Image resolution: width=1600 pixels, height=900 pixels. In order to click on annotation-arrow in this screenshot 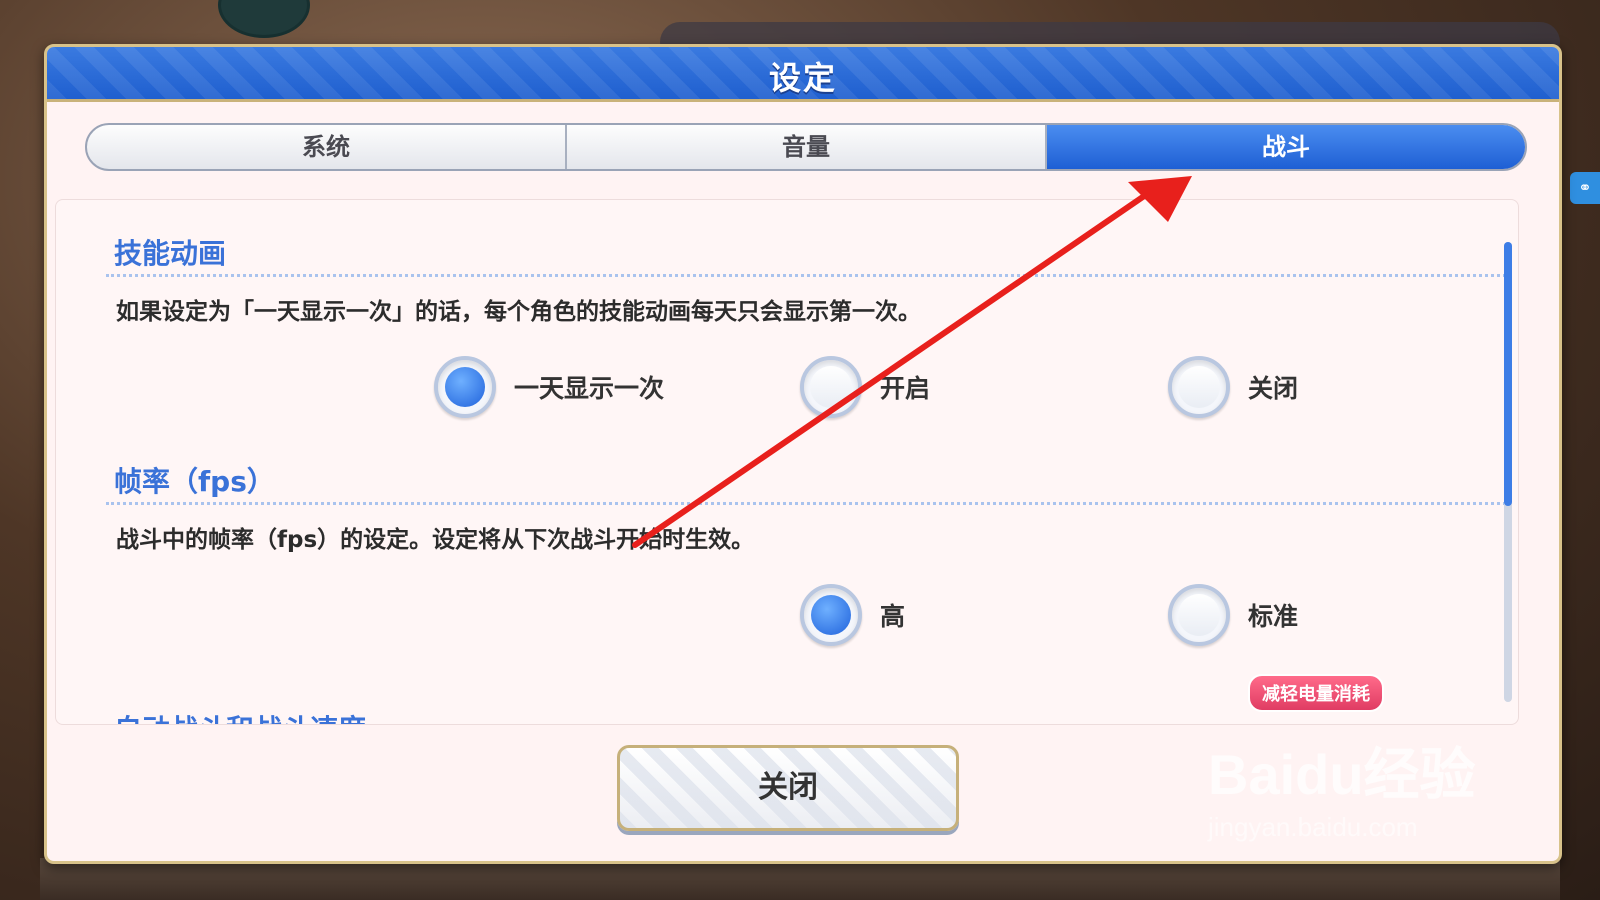, I will do `click(912, 362)`.